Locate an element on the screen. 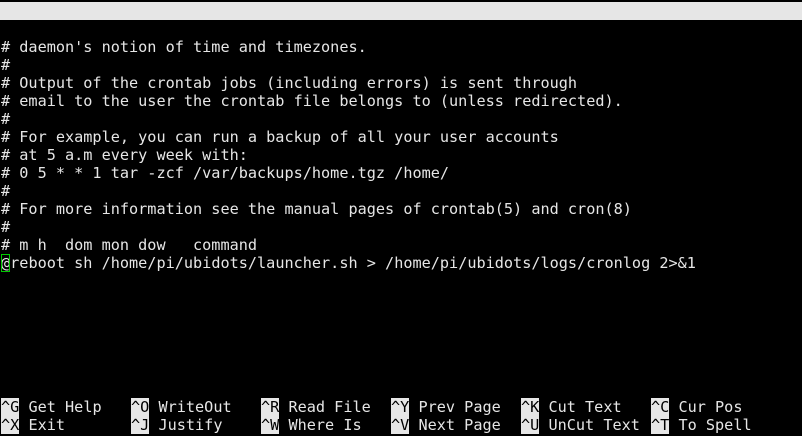  shortcut-key: ^O is located at coordinates (140, 407).